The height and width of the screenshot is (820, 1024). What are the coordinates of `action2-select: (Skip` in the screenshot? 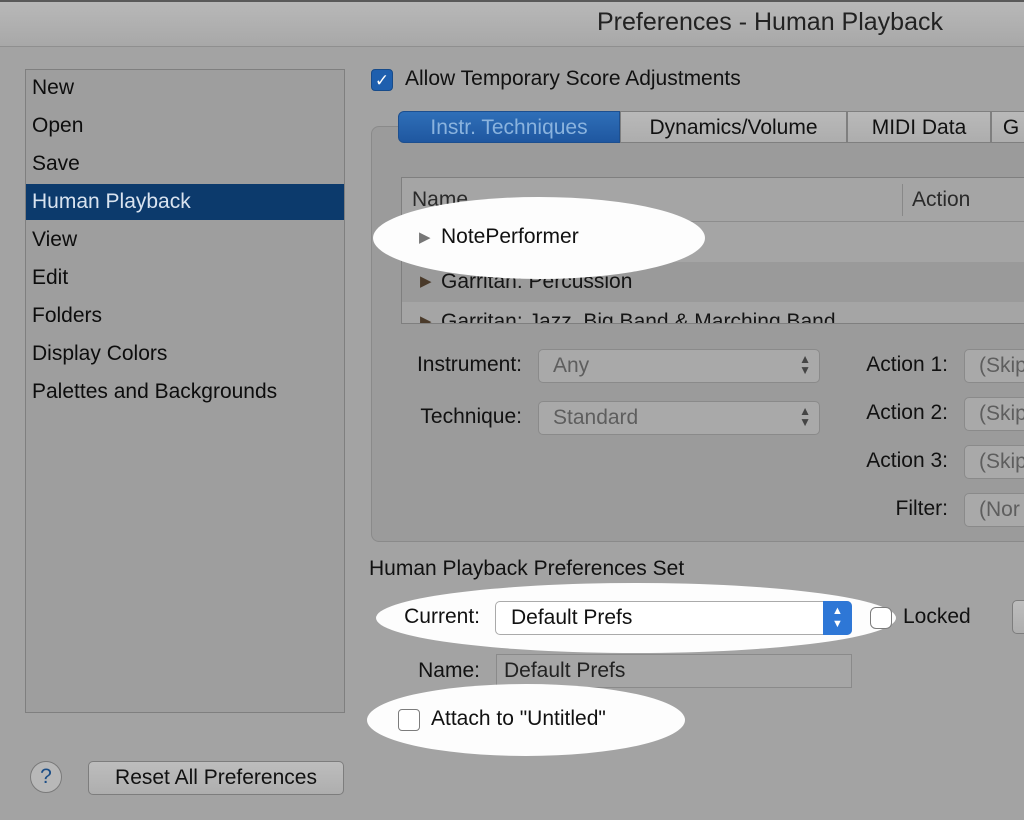 It's located at (994, 414).